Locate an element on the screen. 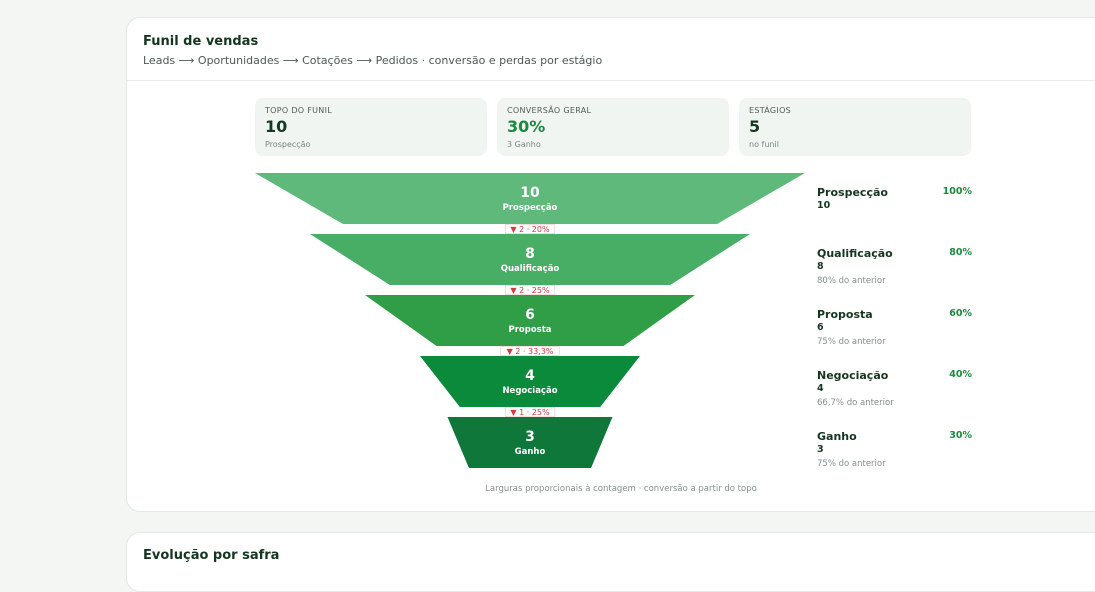 The image size is (1095, 592). segment-name-label: Prospecção is located at coordinates (530, 208).